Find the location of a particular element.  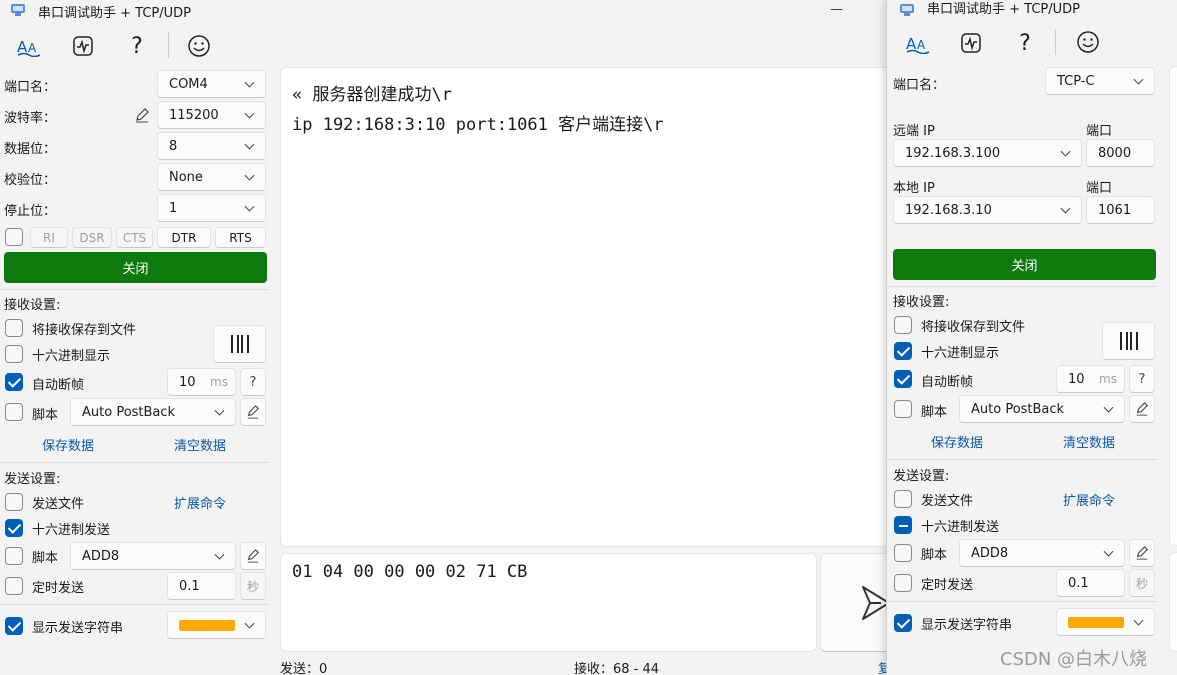

svg-text: A is located at coordinates (32, 48).